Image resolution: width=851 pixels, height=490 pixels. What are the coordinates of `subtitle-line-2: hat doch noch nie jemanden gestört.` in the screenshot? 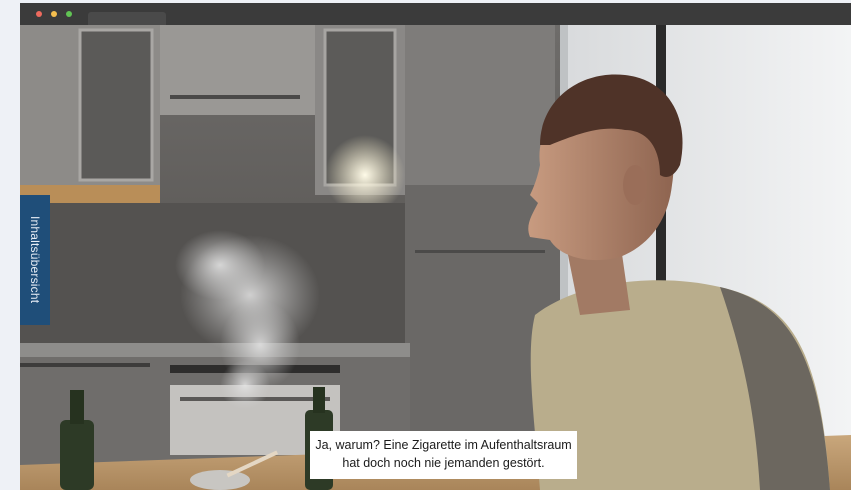 It's located at (443, 463).